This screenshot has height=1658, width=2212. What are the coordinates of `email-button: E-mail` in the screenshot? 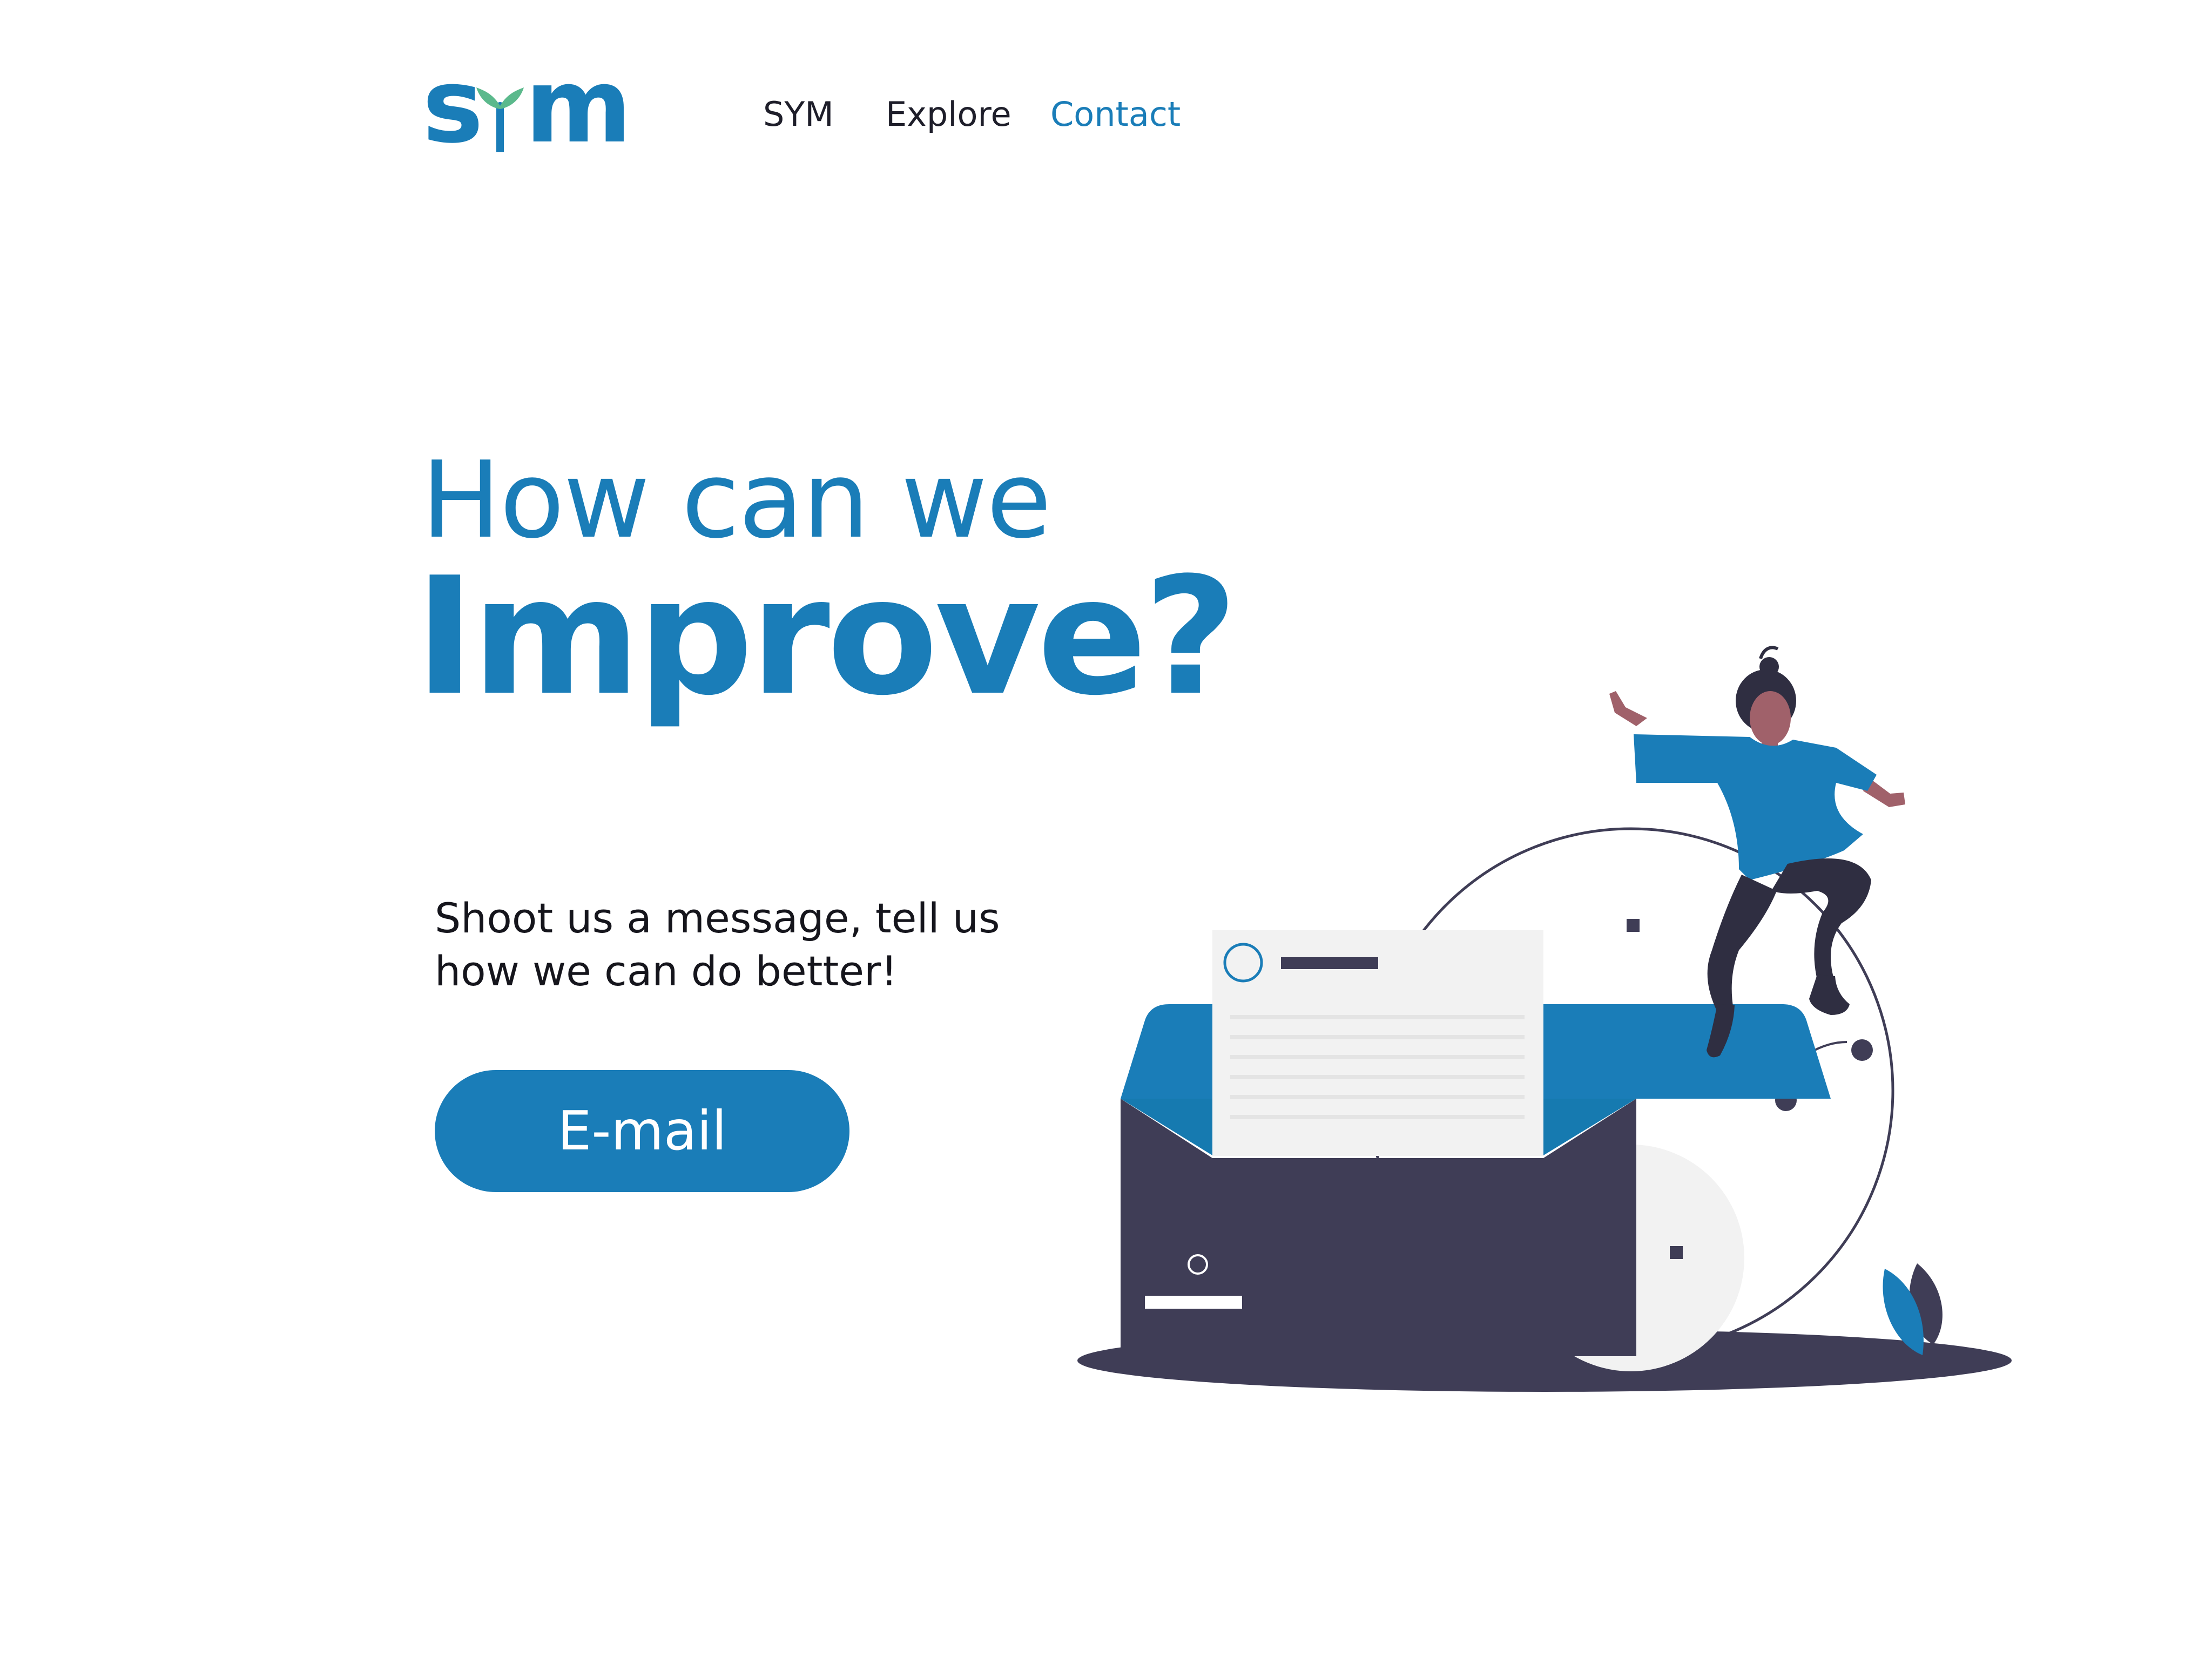 It's located at (642, 1131).